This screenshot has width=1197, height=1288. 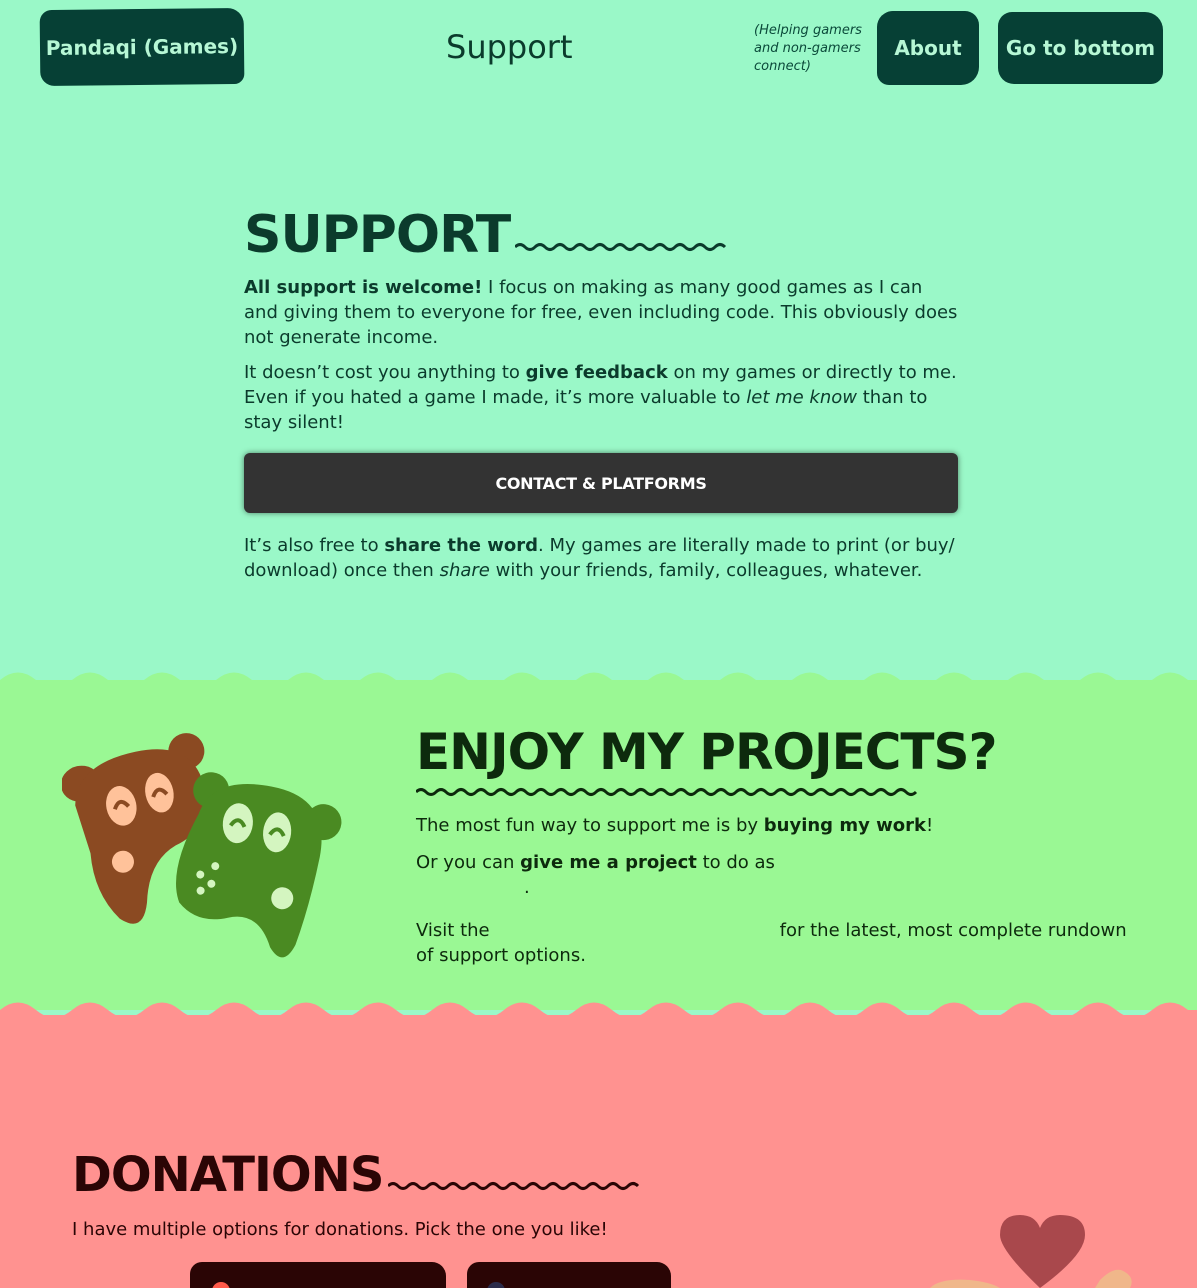 I want to click on about-button: About, so click(x=928, y=48).